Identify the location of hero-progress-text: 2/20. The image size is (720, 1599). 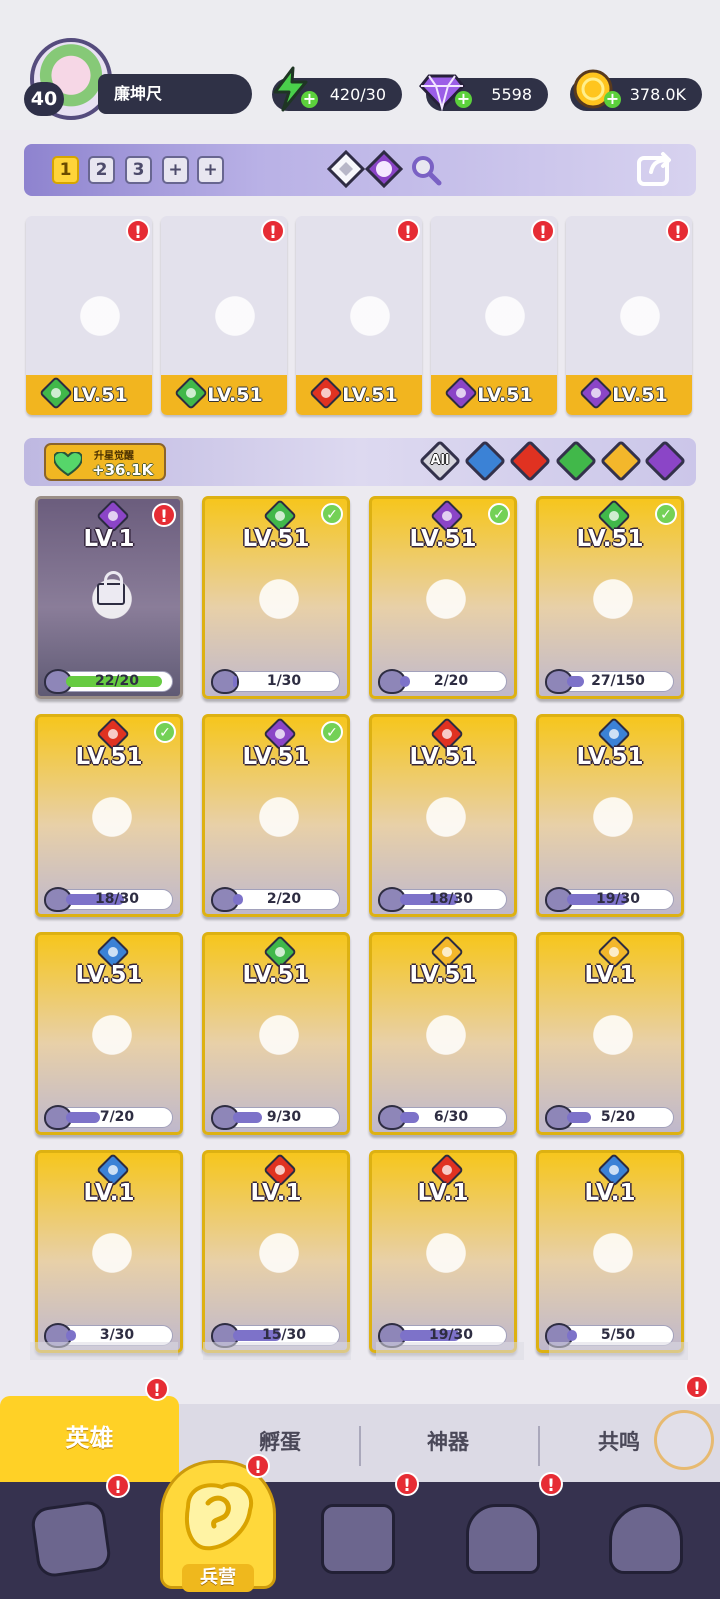
(451, 681).